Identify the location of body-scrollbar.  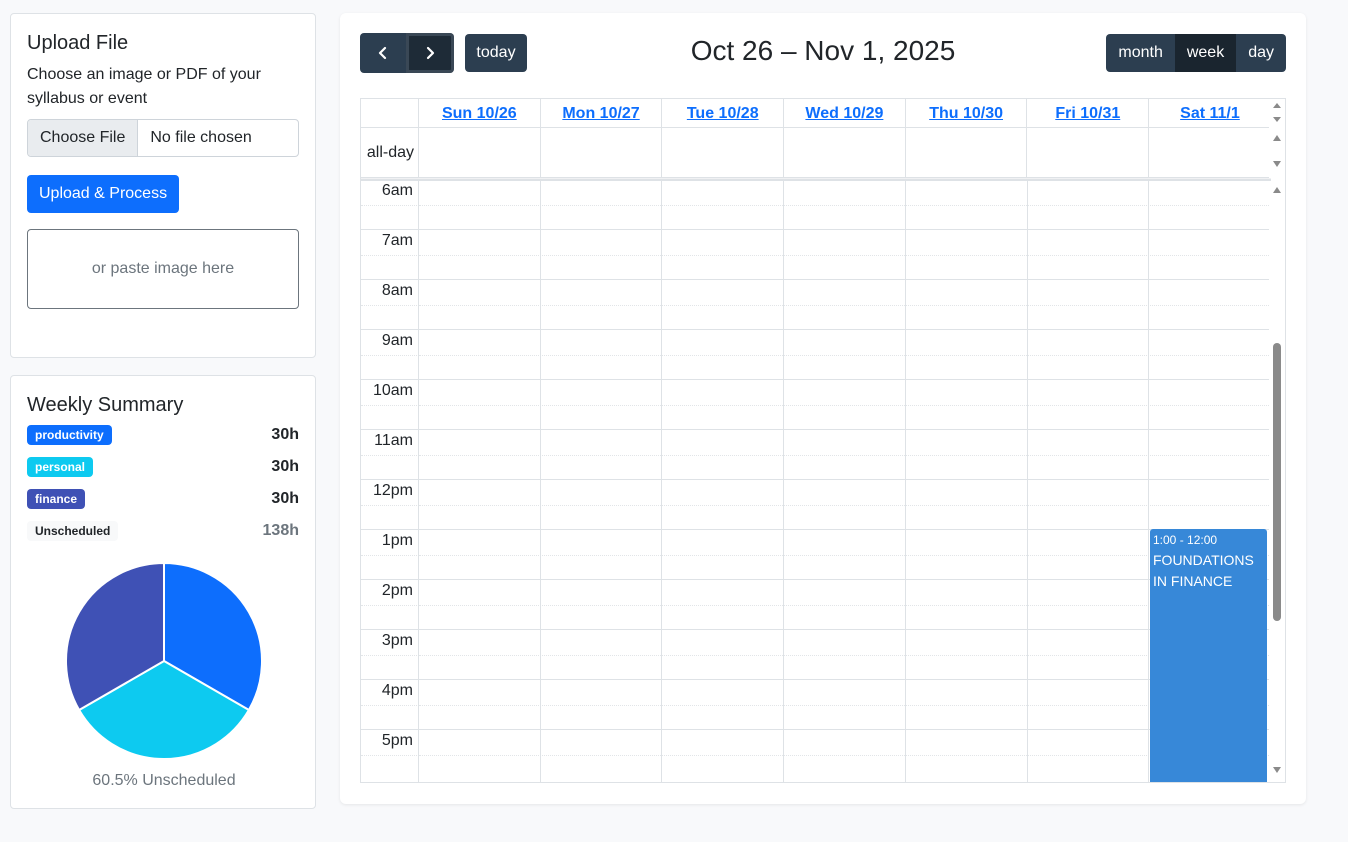
(1277, 481).